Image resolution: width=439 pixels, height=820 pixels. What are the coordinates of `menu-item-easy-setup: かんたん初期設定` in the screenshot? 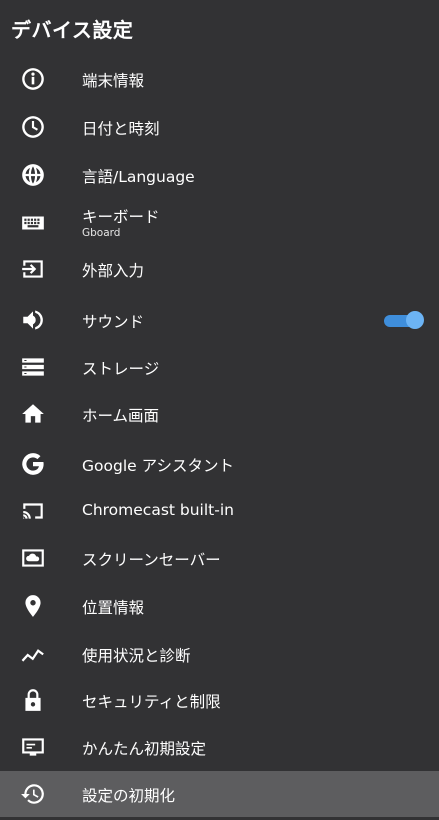 It's located at (219, 747).